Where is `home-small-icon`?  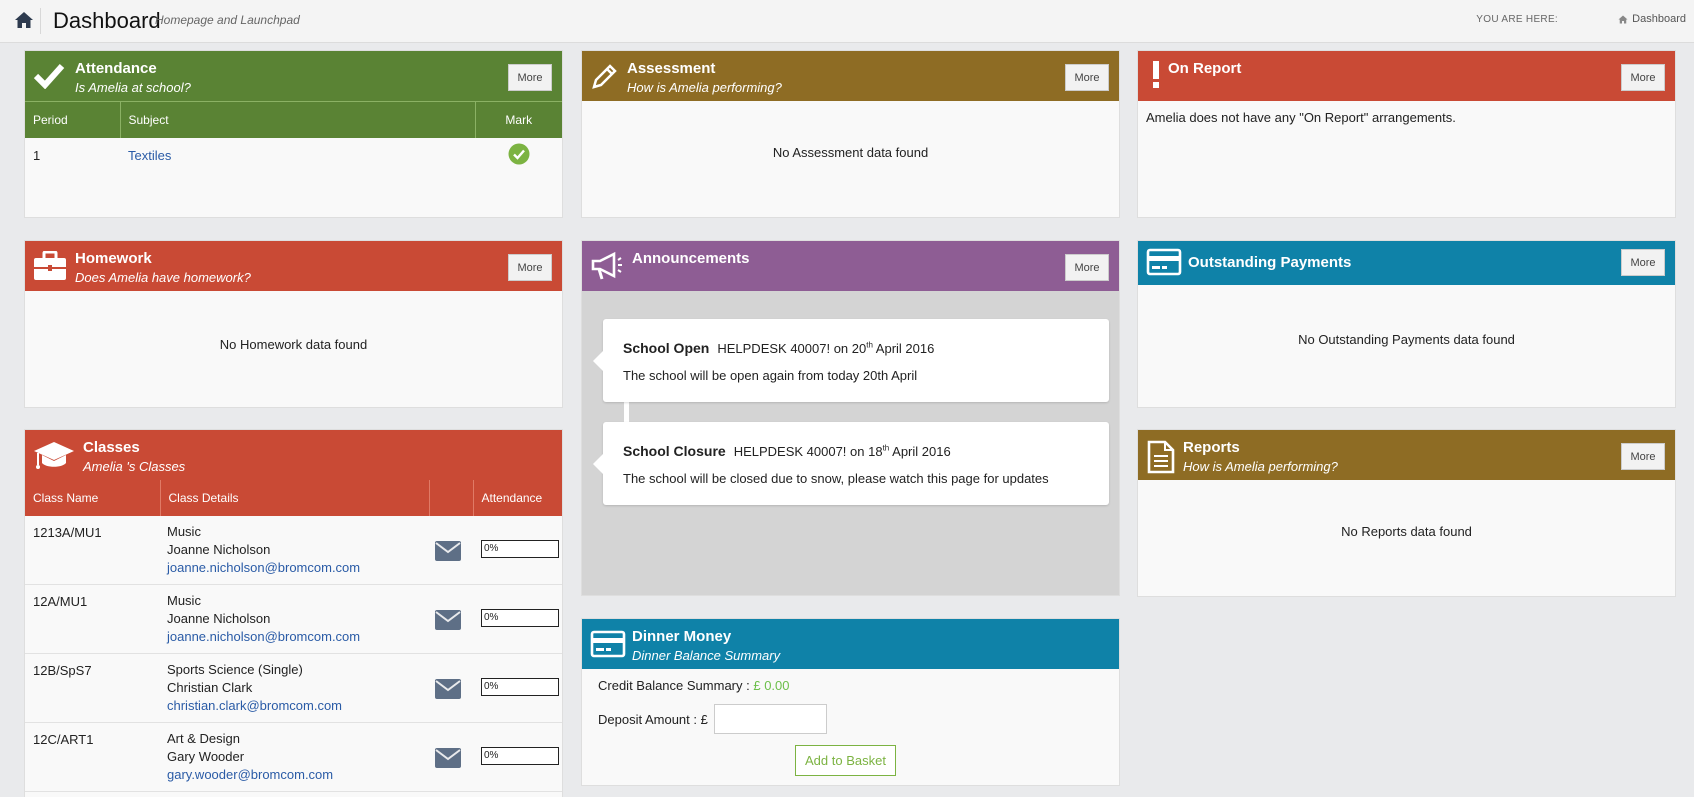 home-small-icon is located at coordinates (1623, 19).